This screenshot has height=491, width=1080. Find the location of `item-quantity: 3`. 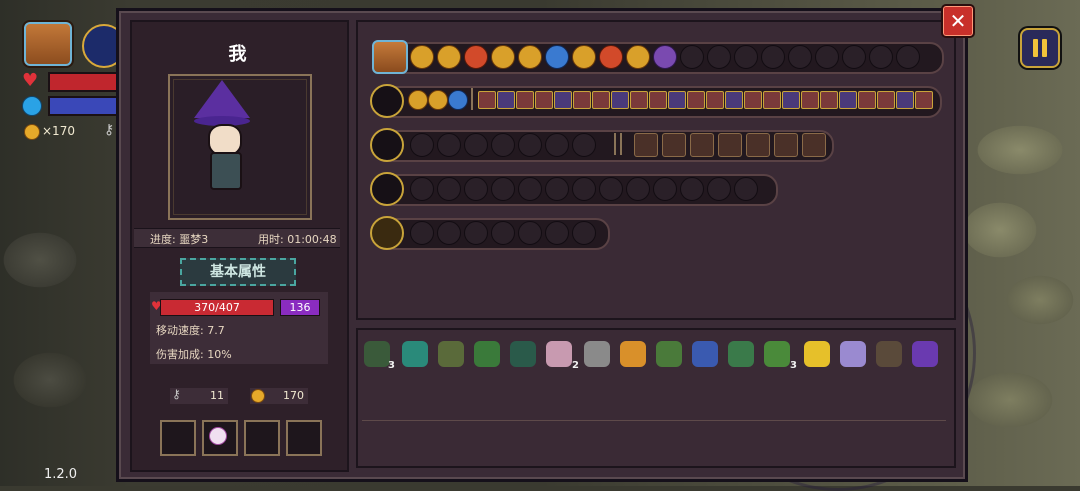

item-quantity: 3 is located at coordinates (793, 365).